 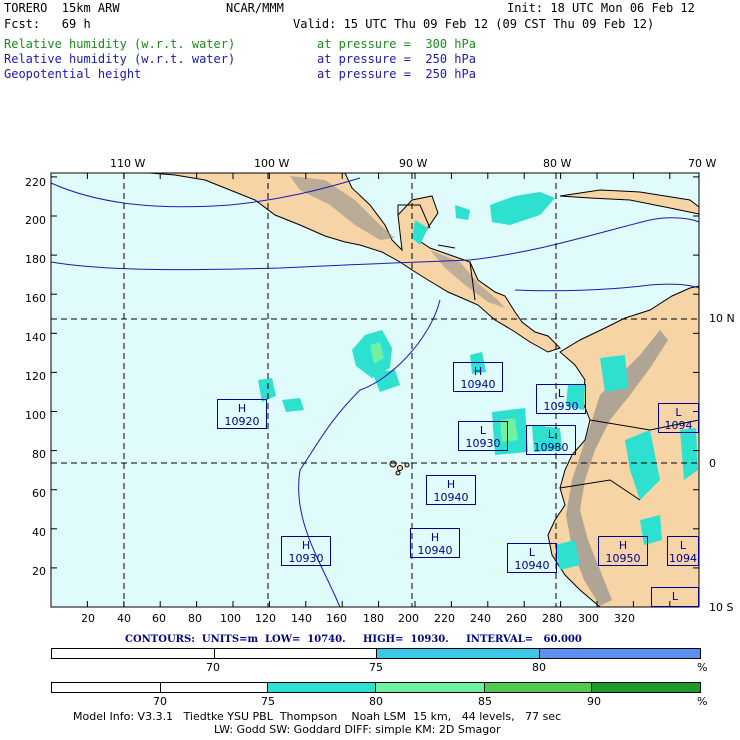 I want to click on x-tick-140: 140, so click(x=301, y=618).